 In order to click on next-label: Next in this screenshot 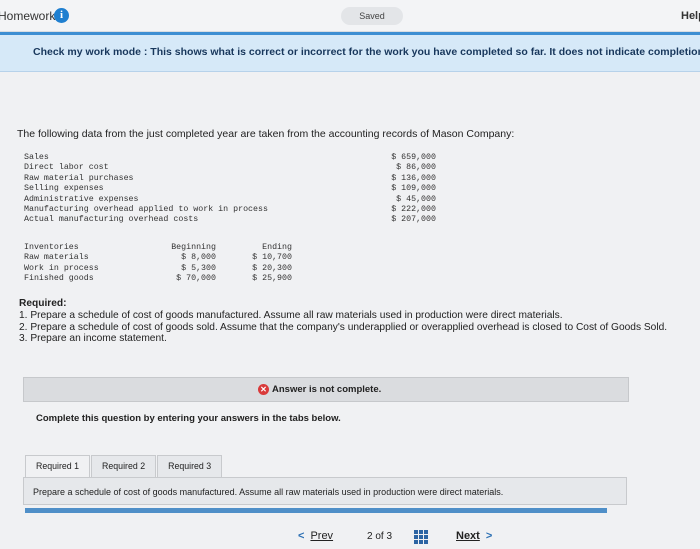, I will do `click(468, 536)`.